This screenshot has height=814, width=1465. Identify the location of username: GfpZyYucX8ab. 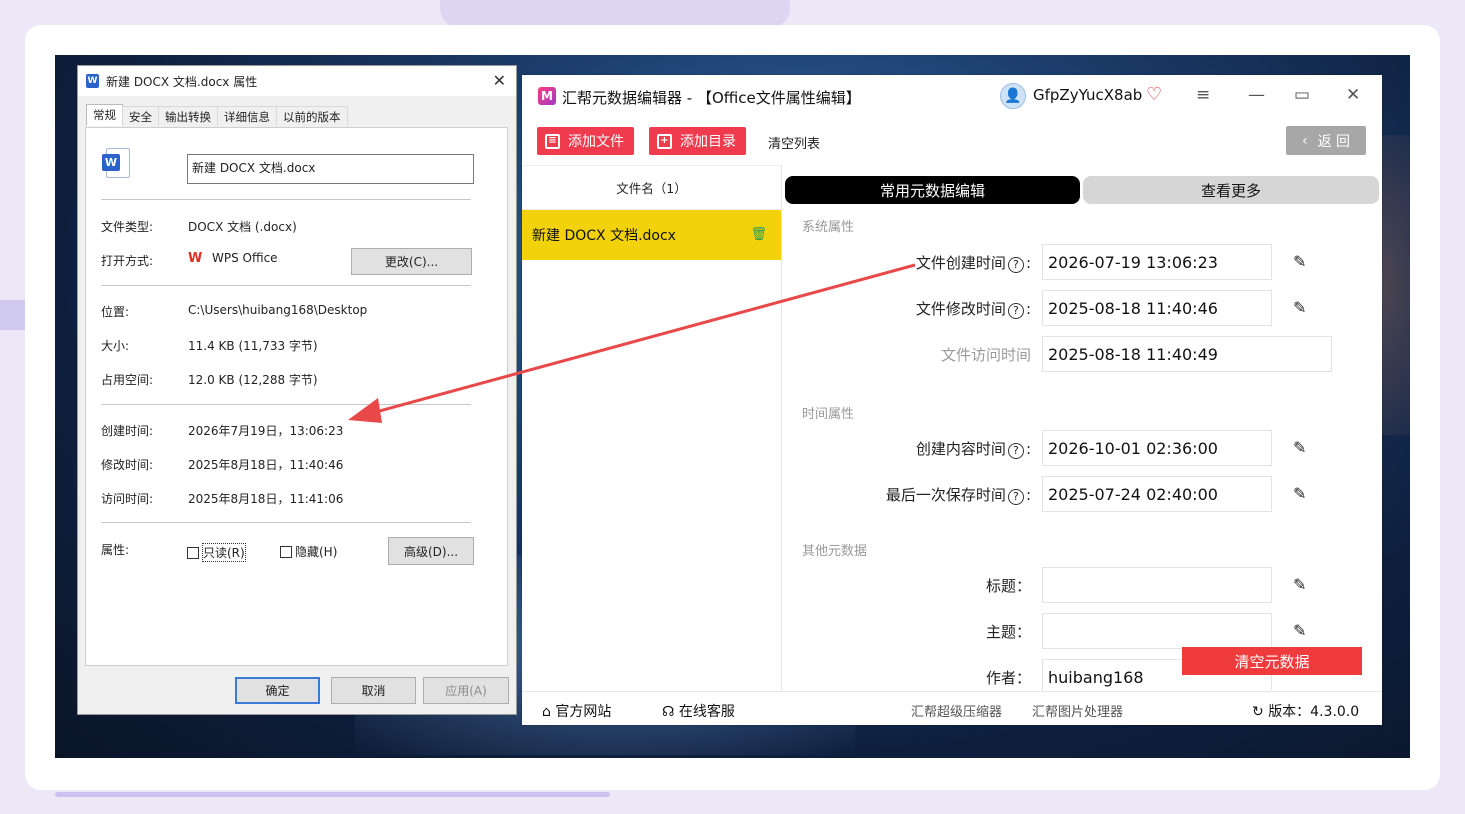
(1087, 95).